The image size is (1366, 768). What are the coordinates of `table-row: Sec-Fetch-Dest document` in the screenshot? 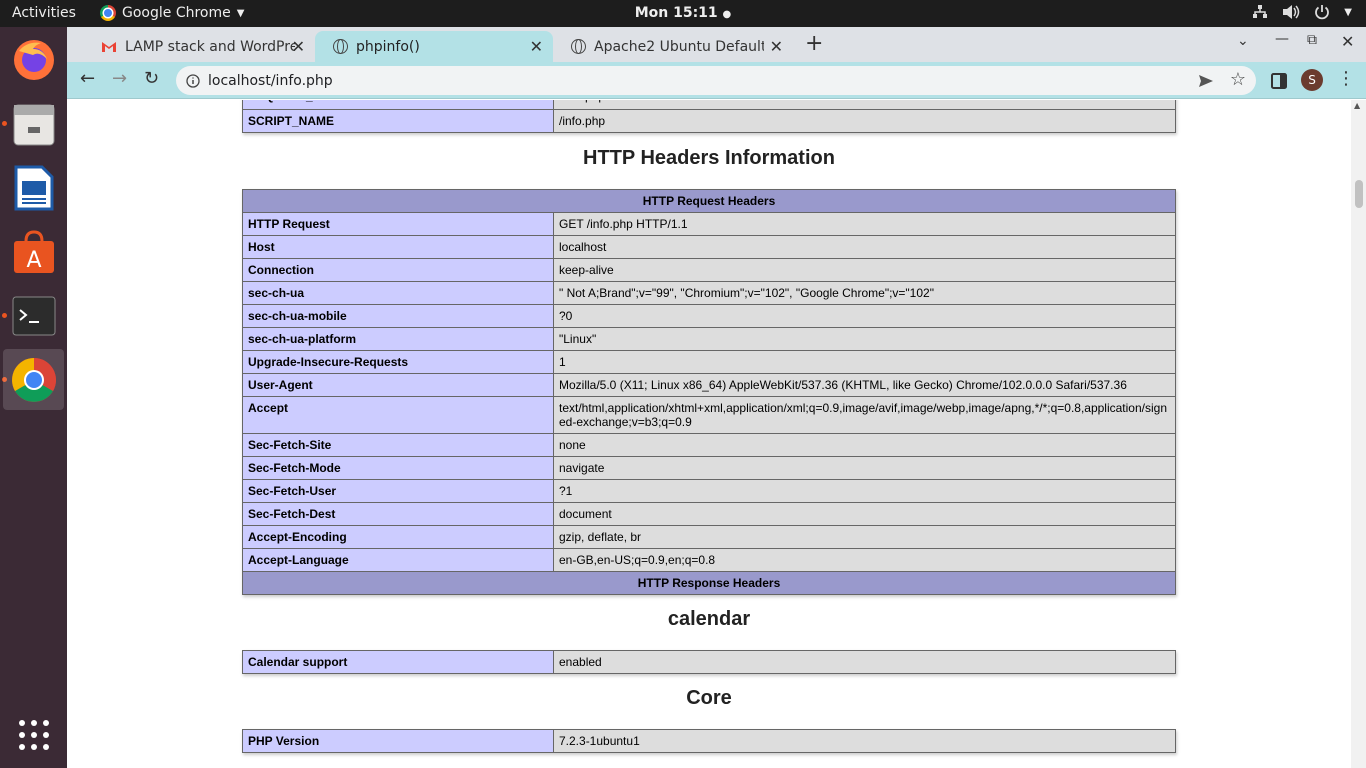 It's located at (709, 514).